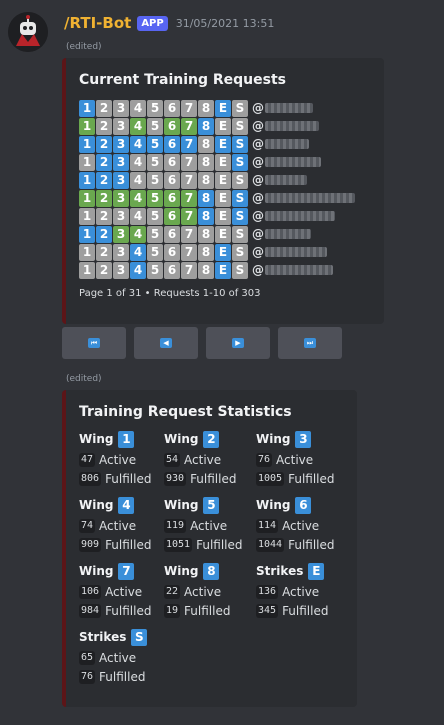 Image resolution: width=444 pixels, height=725 pixels. I want to click on first-page-icon: ⏮, so click(94, 343).